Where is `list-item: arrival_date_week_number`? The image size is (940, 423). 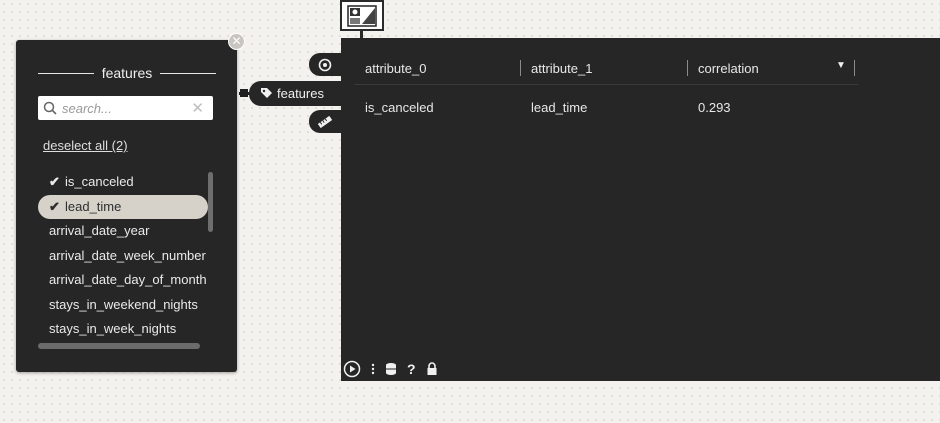 list-item: arrival_date_week_number is located at coordinates (123, 256).